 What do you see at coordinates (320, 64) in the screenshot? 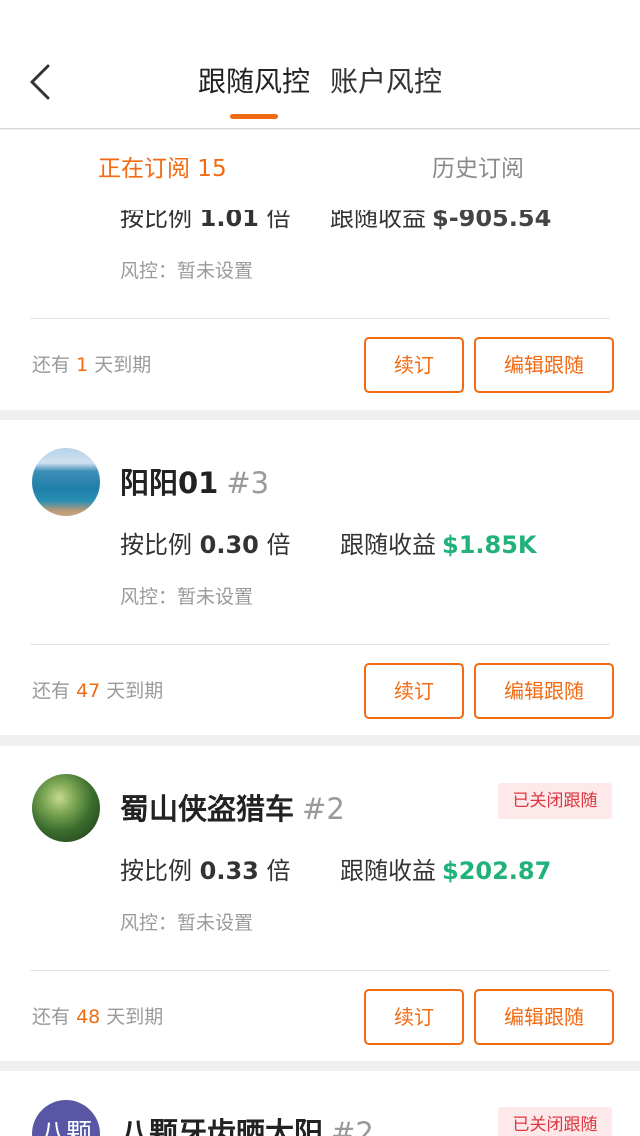
I see `top-nav-bar: 跟随风控 账户风控` at bounding box center [320, 64].